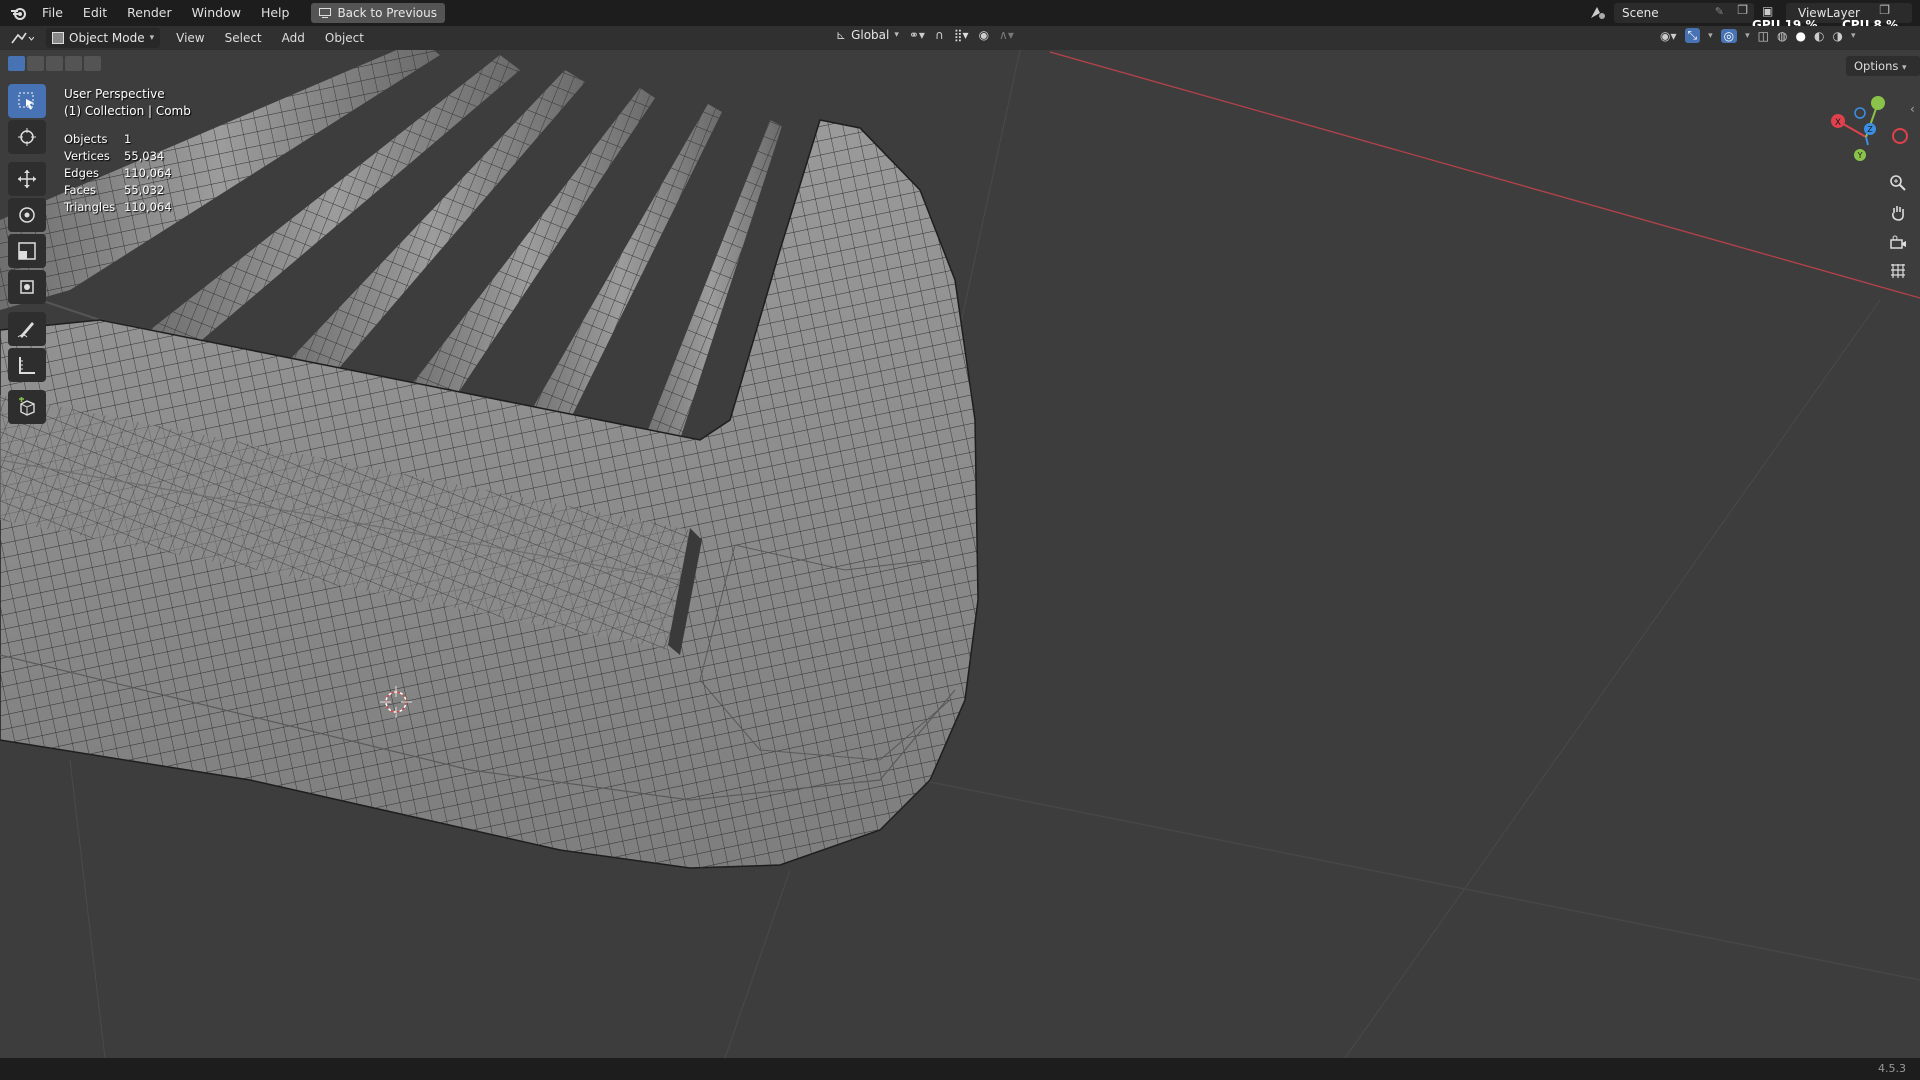 This screenshot has width=1920, height=1080. Describe the element at coordinates (1782, 36) in the screenshot. I see `wireframe-shading-icon: ◍` at that location.